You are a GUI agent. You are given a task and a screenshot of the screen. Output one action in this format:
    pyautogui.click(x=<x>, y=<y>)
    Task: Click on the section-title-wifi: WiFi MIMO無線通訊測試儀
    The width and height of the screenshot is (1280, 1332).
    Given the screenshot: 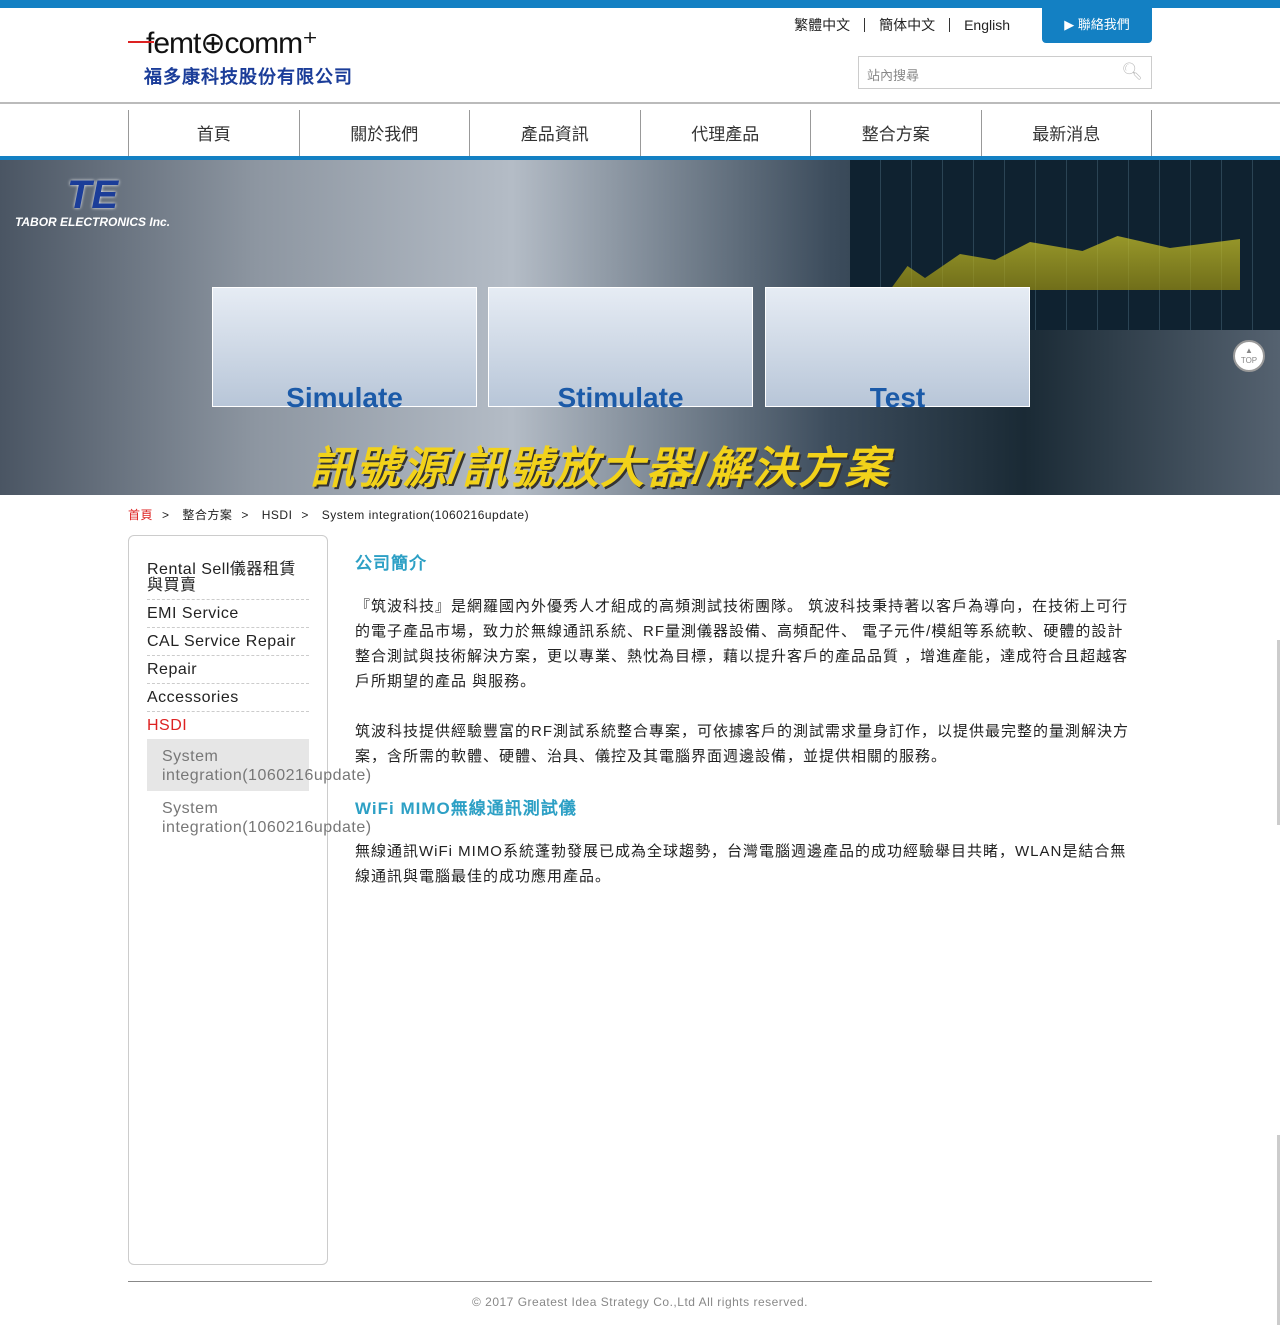 What is the action you would take?
    pyautogui.click(x=466, y=808)
    